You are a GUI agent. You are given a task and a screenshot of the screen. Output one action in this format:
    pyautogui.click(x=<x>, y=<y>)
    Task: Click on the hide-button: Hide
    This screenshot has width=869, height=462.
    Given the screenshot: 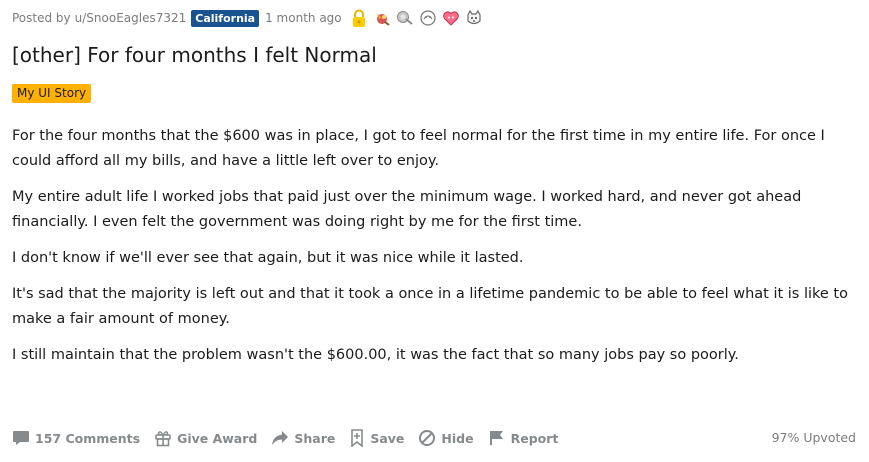 What is the action you would take?
    pyautogui.click(x=446, y=438)
    